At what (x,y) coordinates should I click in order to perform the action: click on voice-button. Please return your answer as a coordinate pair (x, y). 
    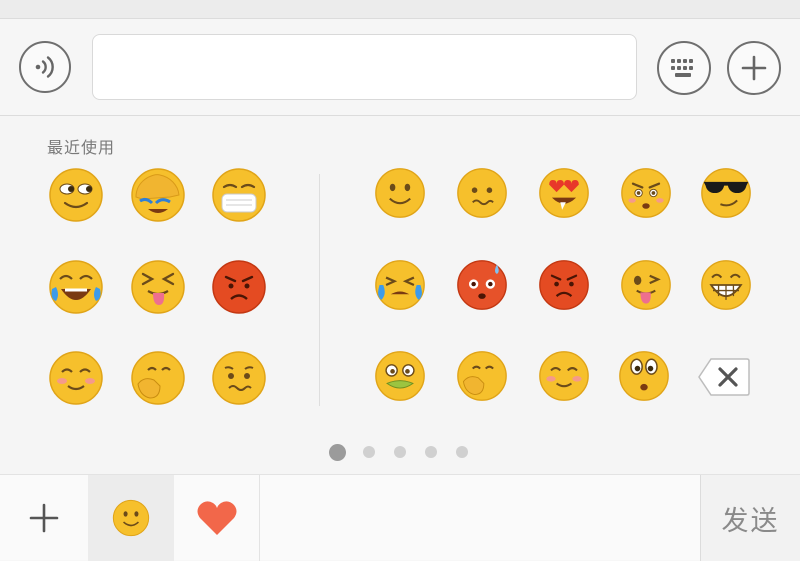
    Looking at the image, I should click on (45, 67).